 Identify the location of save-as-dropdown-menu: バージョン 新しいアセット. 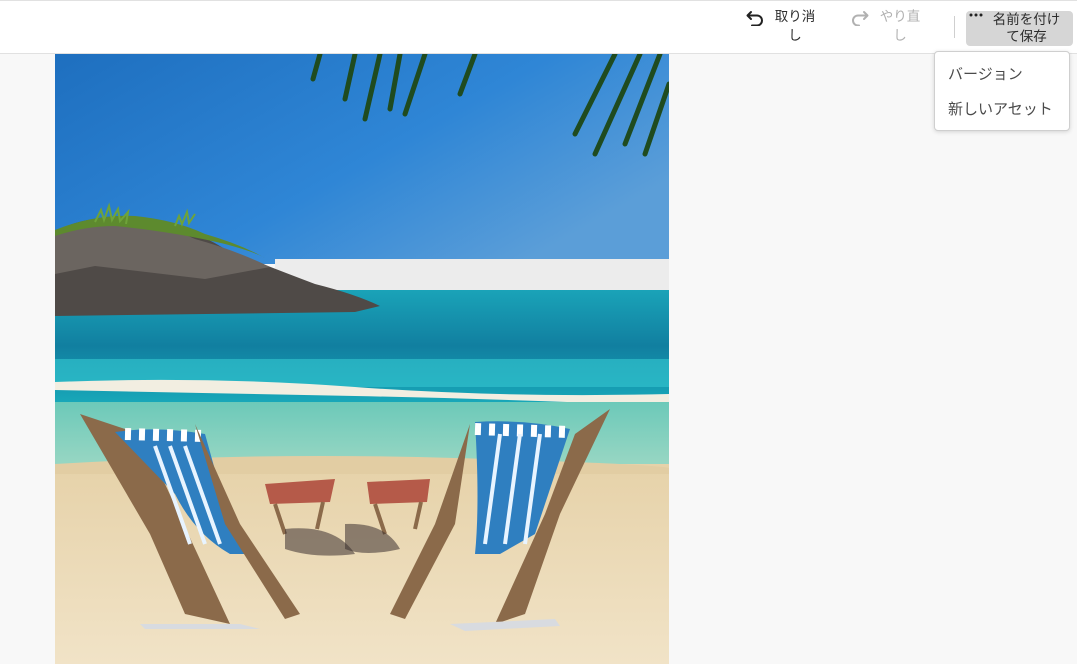
(1002, 91).